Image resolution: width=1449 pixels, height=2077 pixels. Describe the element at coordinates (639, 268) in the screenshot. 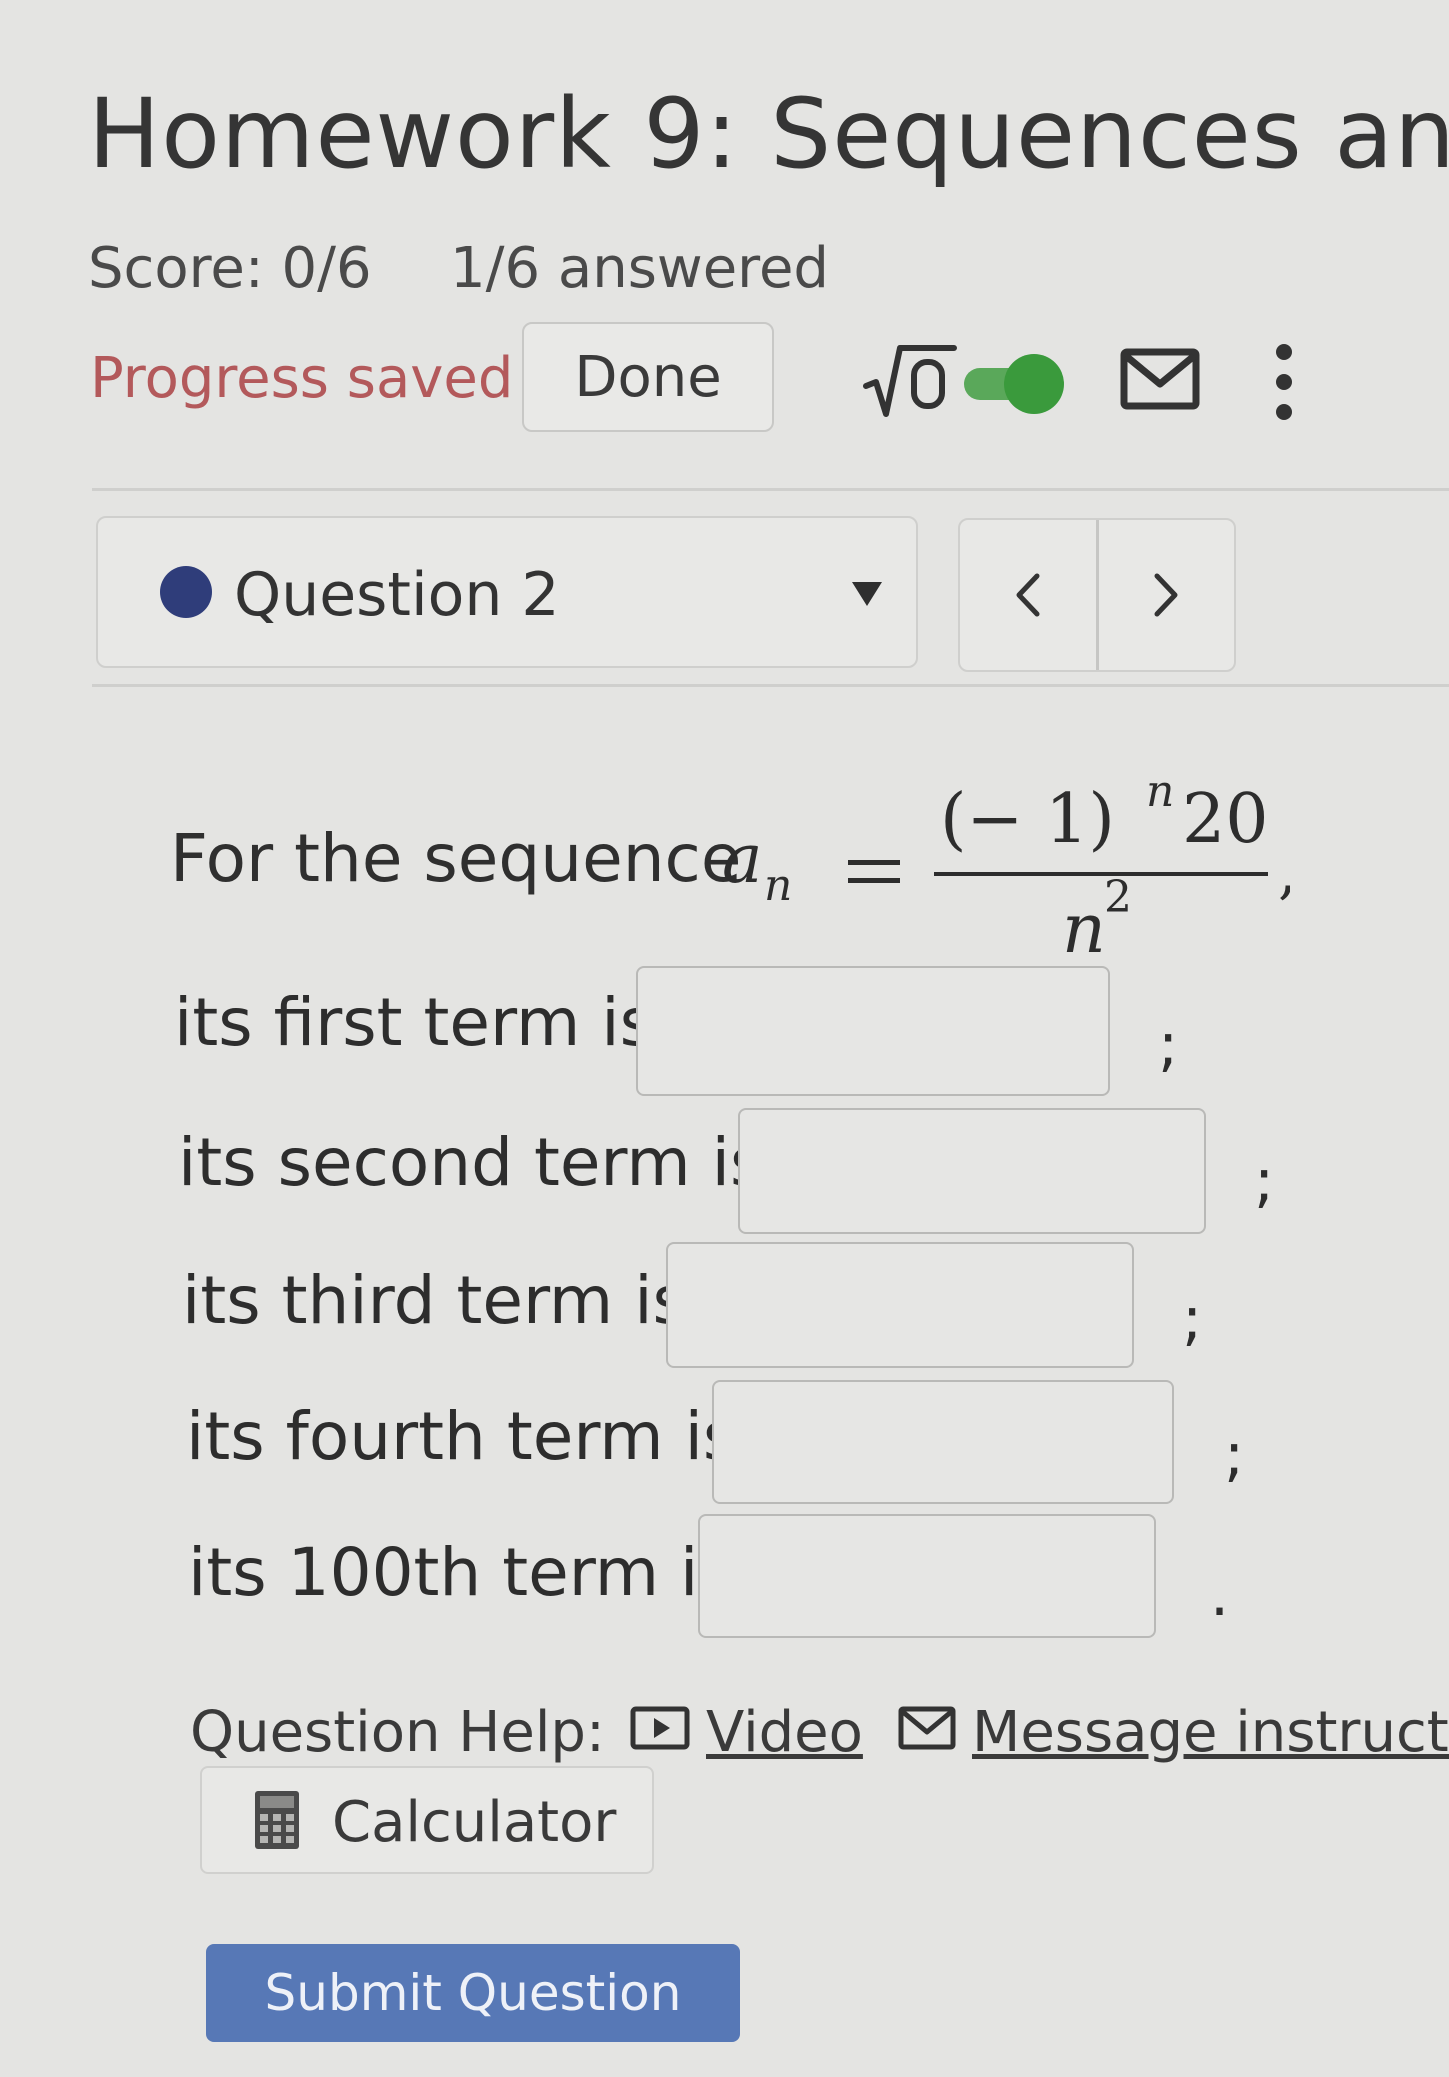

I see `answered-count: 1/6 answered` at that location.